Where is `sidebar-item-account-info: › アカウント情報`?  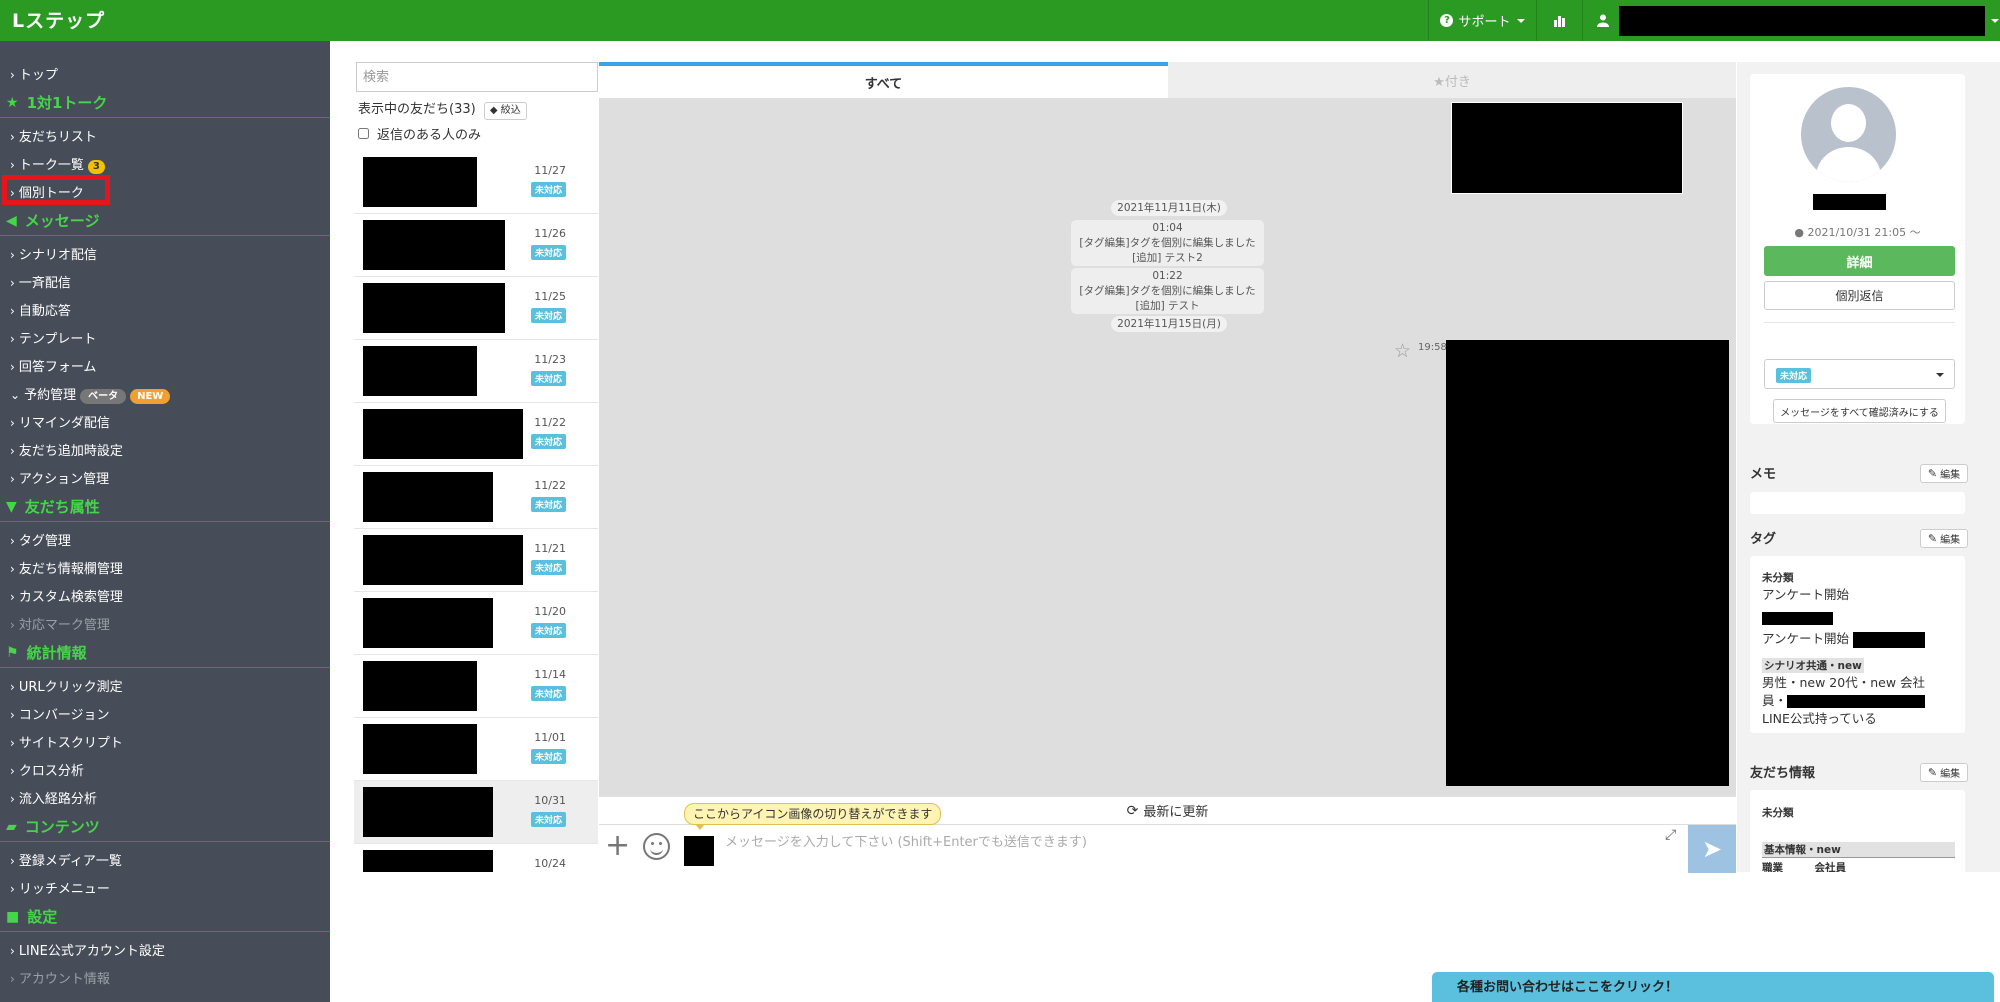
sidebar-item-account-info: › アカウント情報 is located at coordinates (60, 977).